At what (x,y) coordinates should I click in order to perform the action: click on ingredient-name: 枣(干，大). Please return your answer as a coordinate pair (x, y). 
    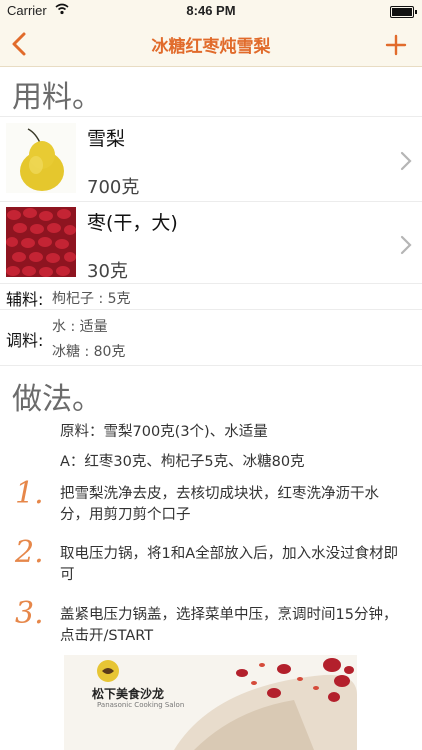
    Looking at the image, I should click on (132, 223).